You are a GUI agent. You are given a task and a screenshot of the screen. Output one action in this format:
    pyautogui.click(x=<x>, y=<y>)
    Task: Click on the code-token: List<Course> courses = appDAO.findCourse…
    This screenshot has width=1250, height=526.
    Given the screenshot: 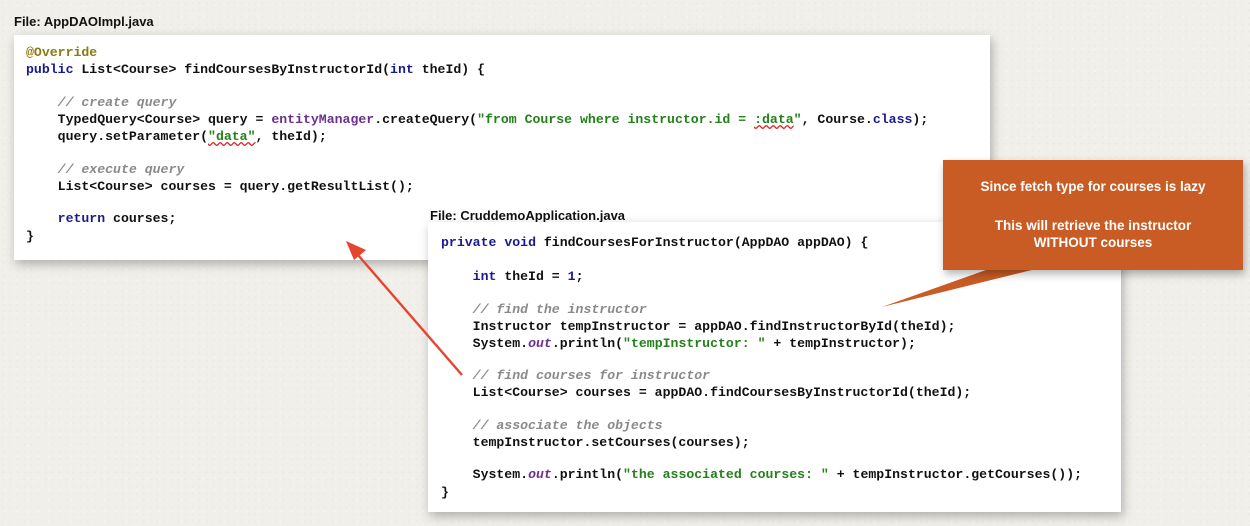 What is the action you would take?
    pyautogui.click(x=706, y=392)
    